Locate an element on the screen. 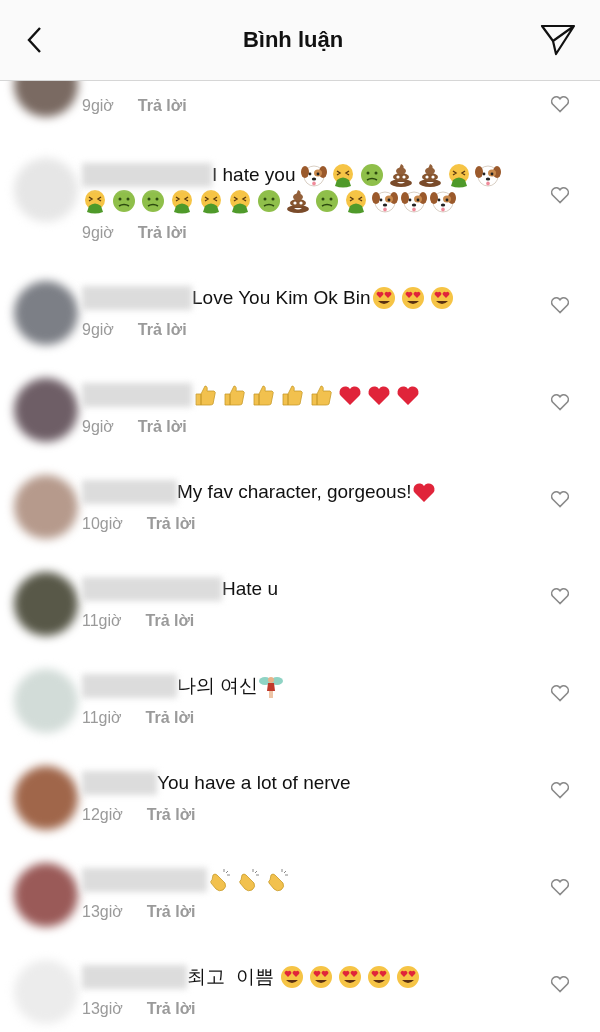 This screenshot has width=600, height=1032. comment-text: Love You Kim Ok Bin is located at coordinates (281, 297).